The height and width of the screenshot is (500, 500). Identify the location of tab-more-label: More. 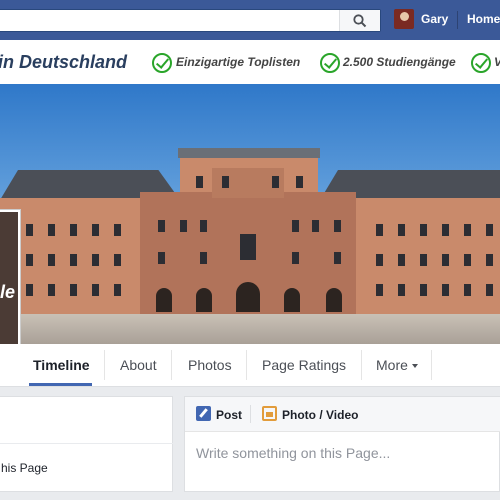
(392, 365).